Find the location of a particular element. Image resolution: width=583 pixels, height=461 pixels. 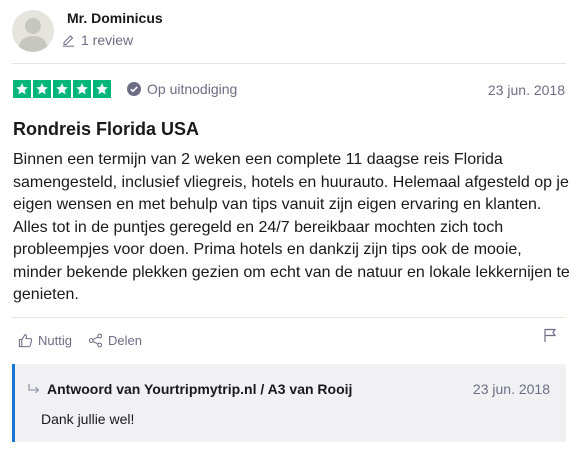

invited-badge: Op uitnodiging is located at coordinates (182, 89).